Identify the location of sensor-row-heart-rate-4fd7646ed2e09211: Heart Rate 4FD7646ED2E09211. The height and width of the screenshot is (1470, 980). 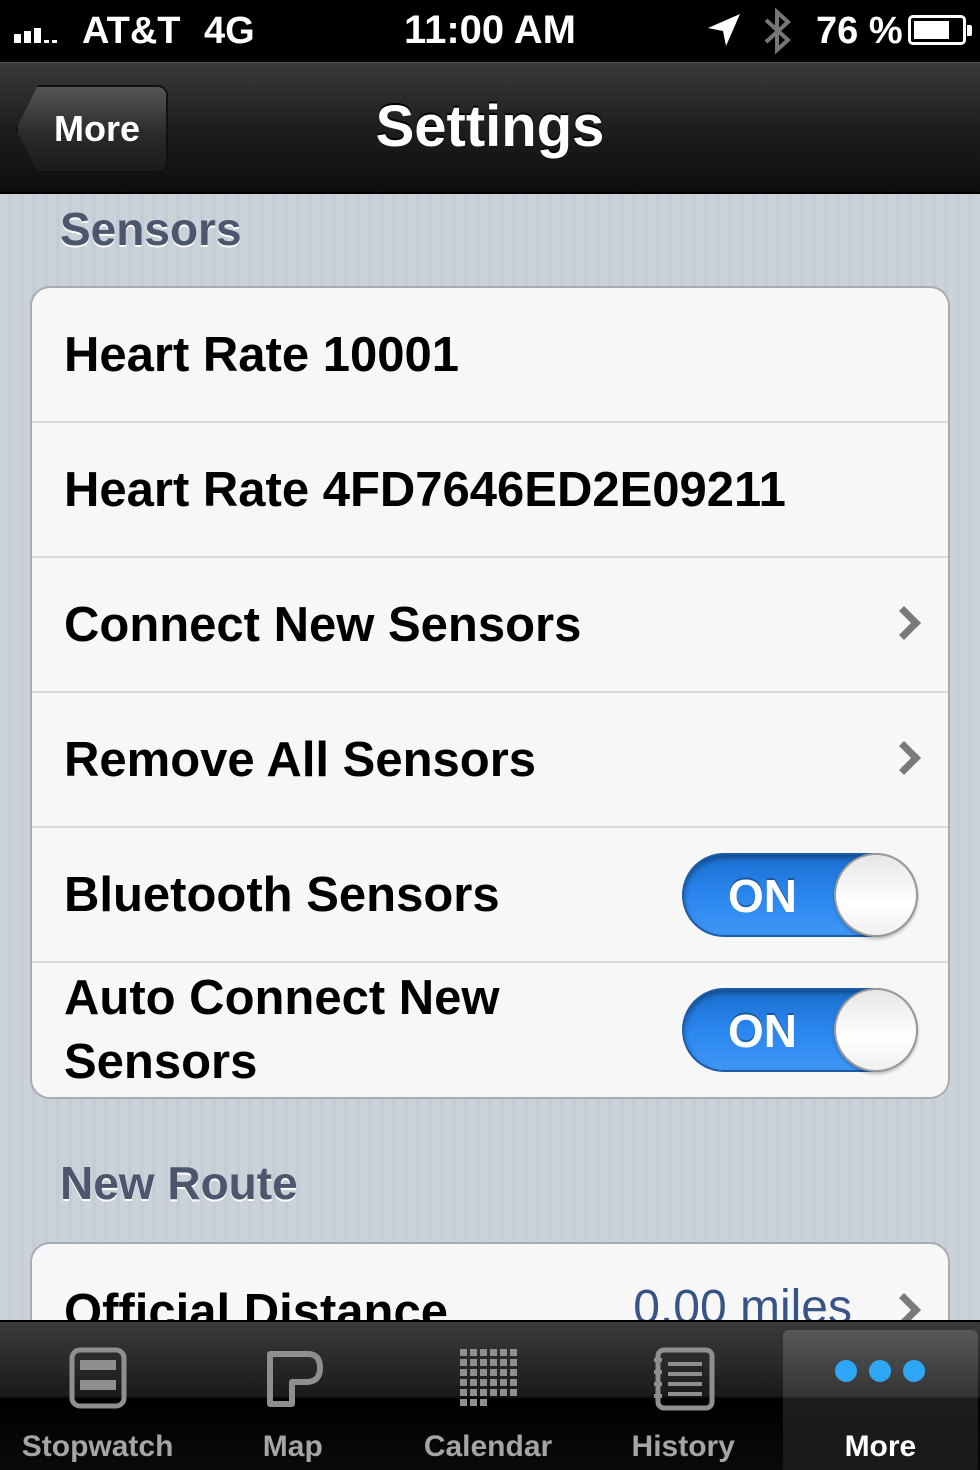
(490, 490).